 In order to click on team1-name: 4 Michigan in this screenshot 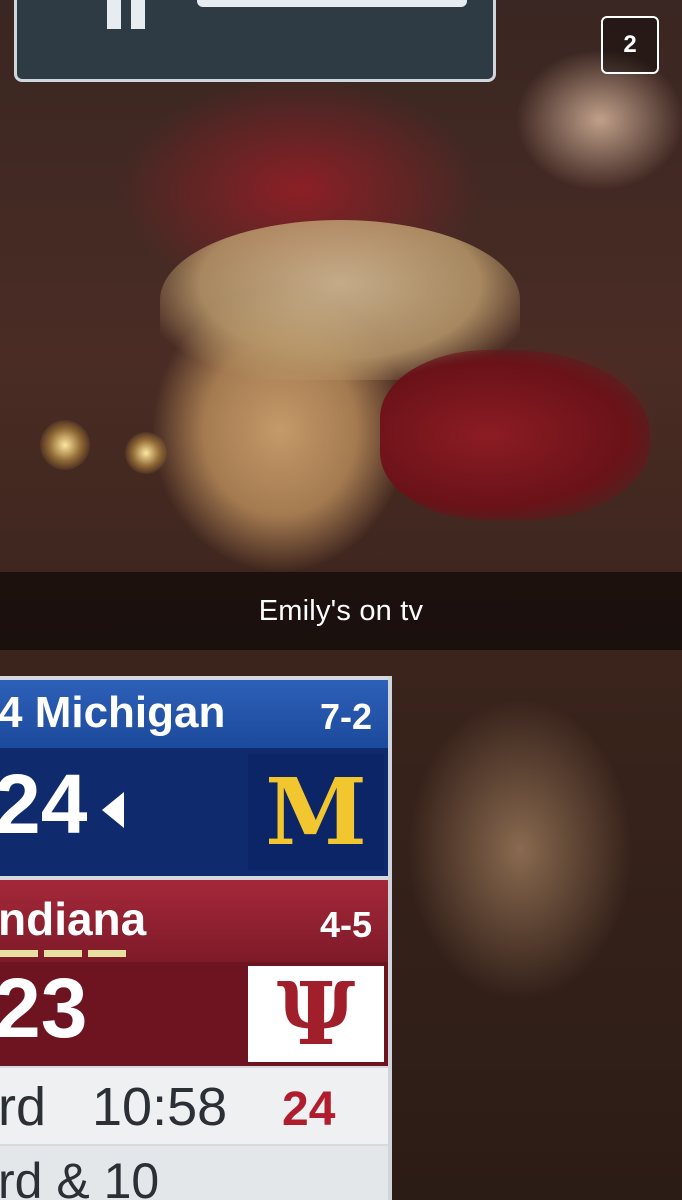, I will do `click(113, 712)`.